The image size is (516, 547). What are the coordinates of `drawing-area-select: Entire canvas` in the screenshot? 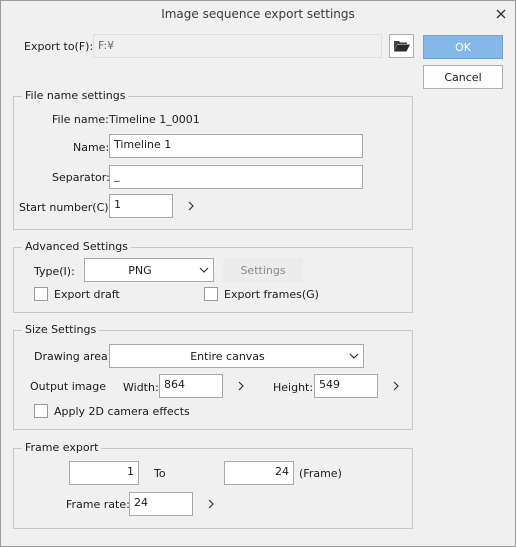 It's located at (236, 356).